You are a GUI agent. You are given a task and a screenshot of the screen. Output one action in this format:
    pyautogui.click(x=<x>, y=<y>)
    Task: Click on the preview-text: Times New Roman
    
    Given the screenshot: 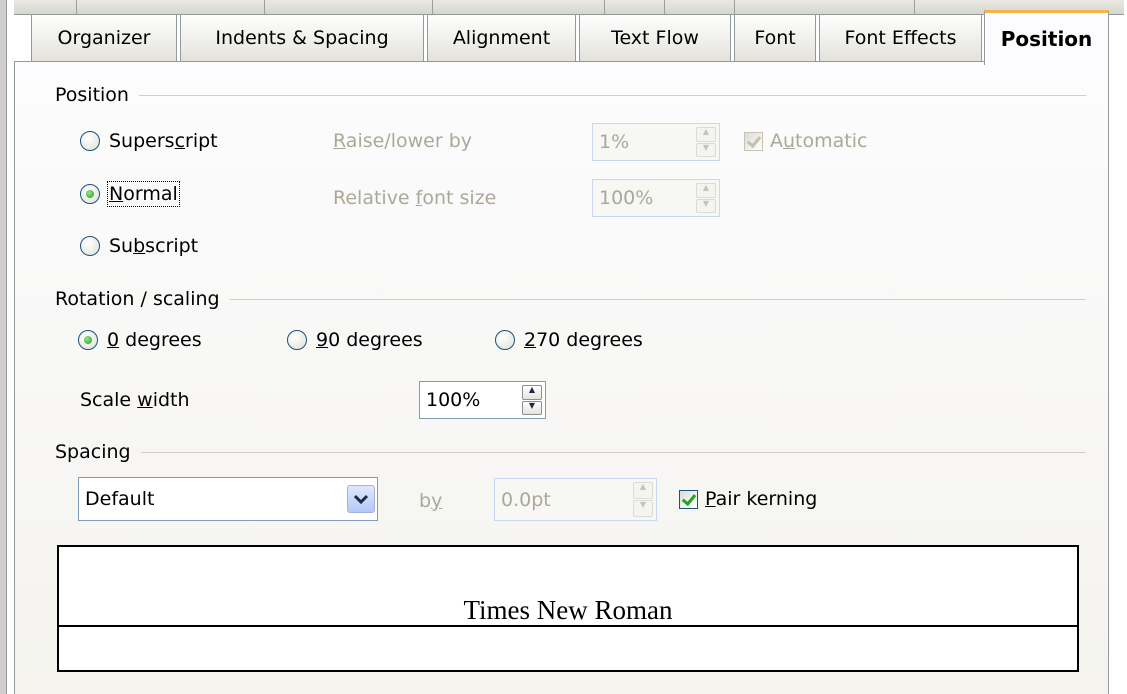 What is the action you would take?
    pyautogui.click(x=568, y=610)
    